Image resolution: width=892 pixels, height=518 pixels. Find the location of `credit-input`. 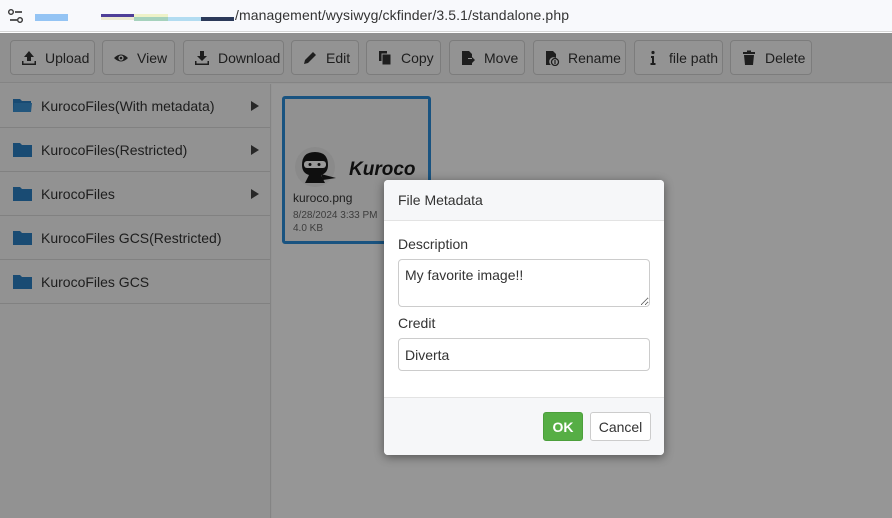

credit-input is located at coordinates (524, 354).